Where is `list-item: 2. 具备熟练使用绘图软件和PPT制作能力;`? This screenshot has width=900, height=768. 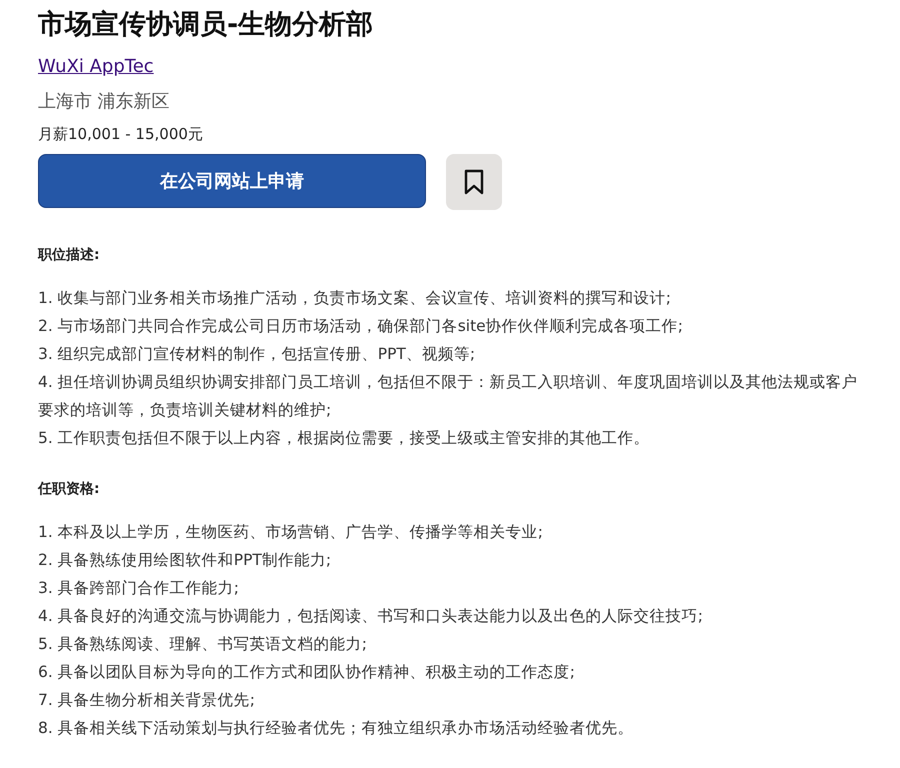
list-item: 2. 具备熟练使用绘图软件和PPT制作能力; is located at coordinates (185, 560).